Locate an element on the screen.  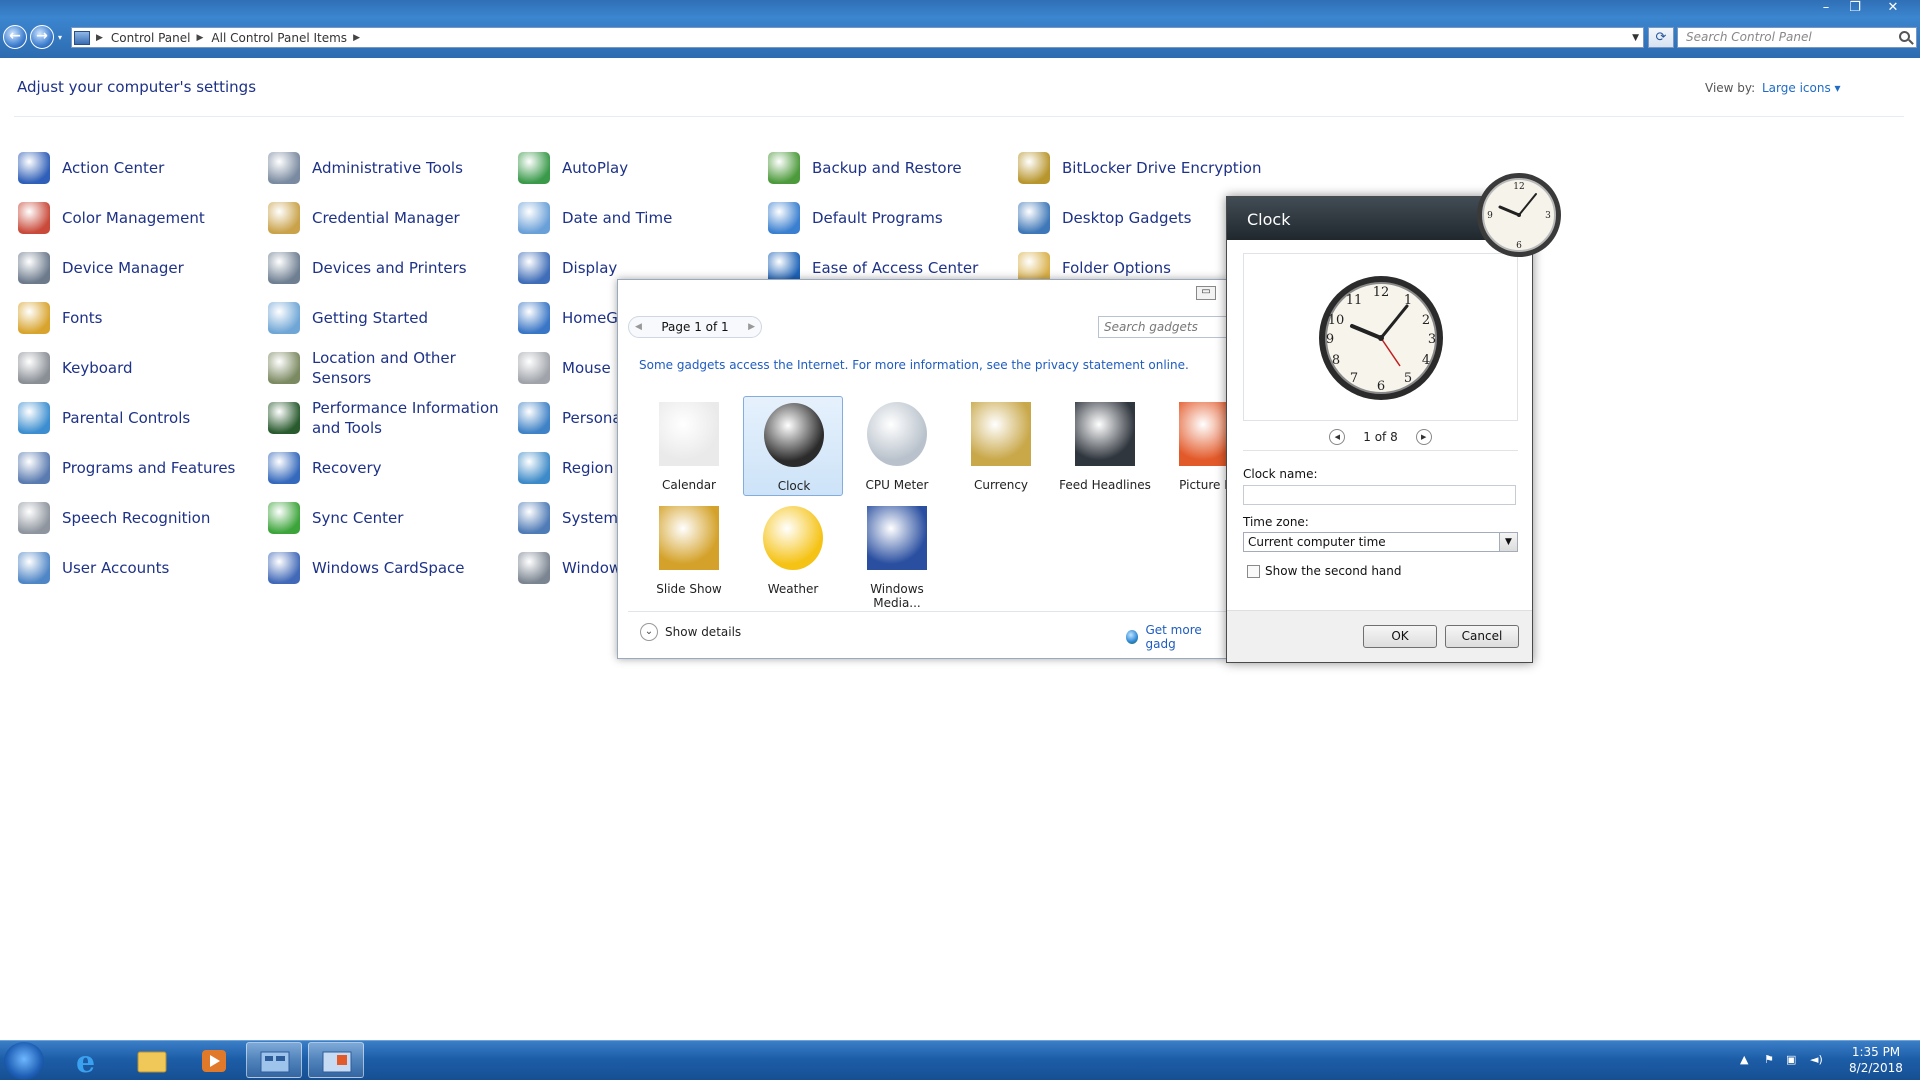
clock-name-label: Clock name: is located at coordinates (1280, 474).